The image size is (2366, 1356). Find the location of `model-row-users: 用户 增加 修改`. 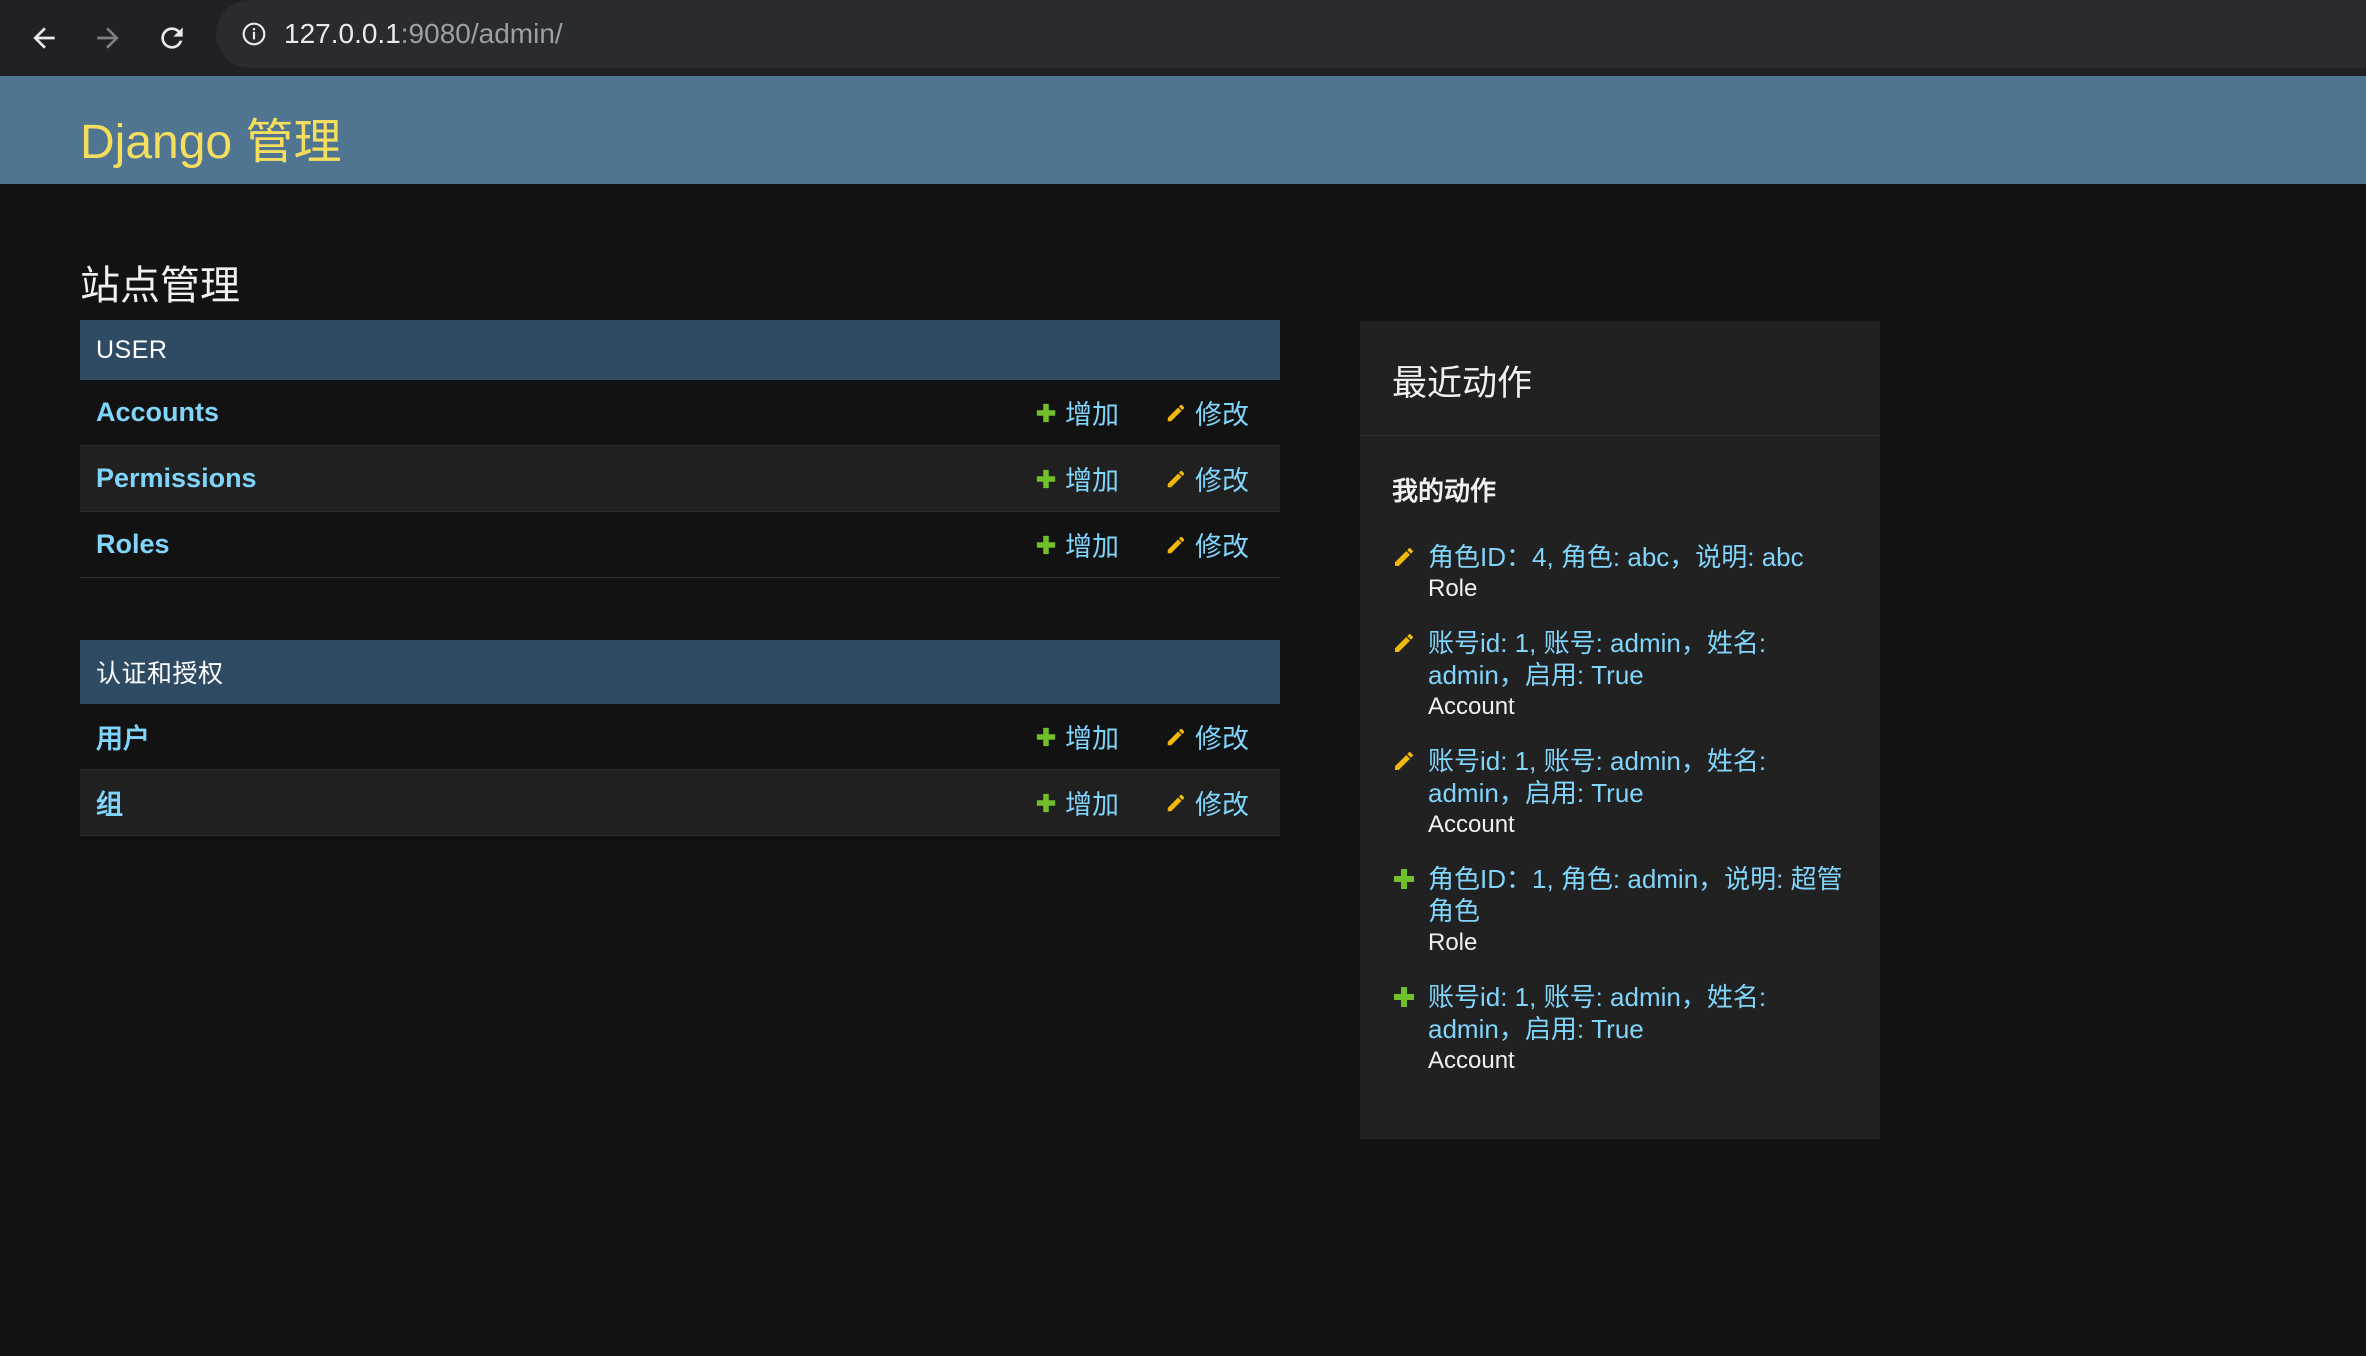

model-row-users: 用户 增加 修改 is located at coordinates (680, 737).